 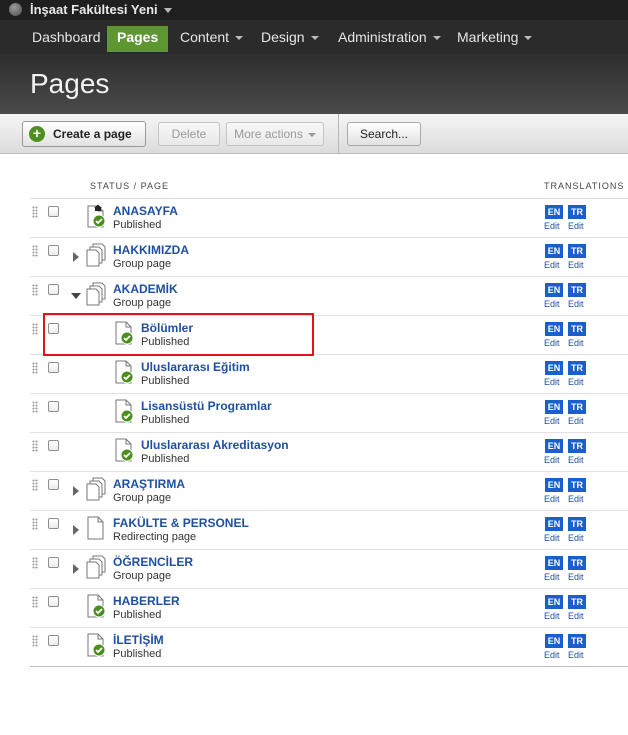 What do you see at coordinates (151, 250) in the screenshot?
I see `page-title-link: HAKKIMIZDA` at bounding box center [151, 250].